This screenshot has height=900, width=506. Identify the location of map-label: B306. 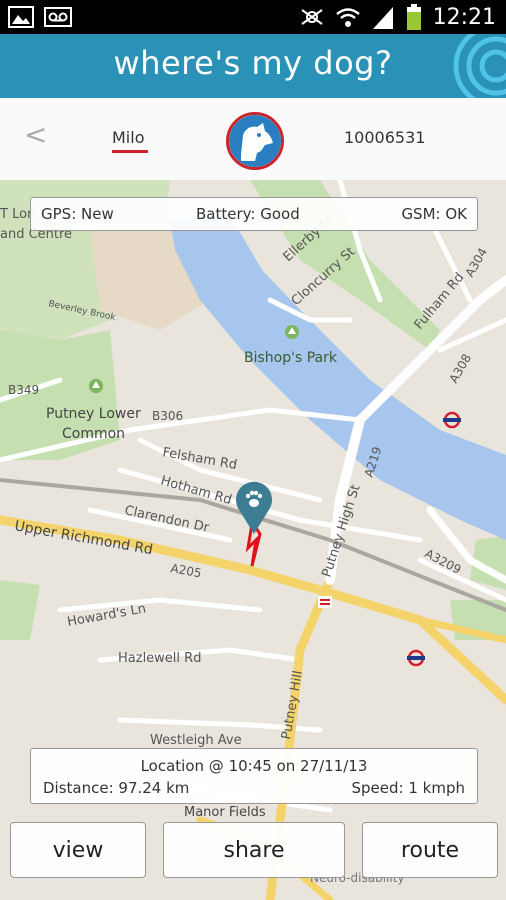
(167, 416).